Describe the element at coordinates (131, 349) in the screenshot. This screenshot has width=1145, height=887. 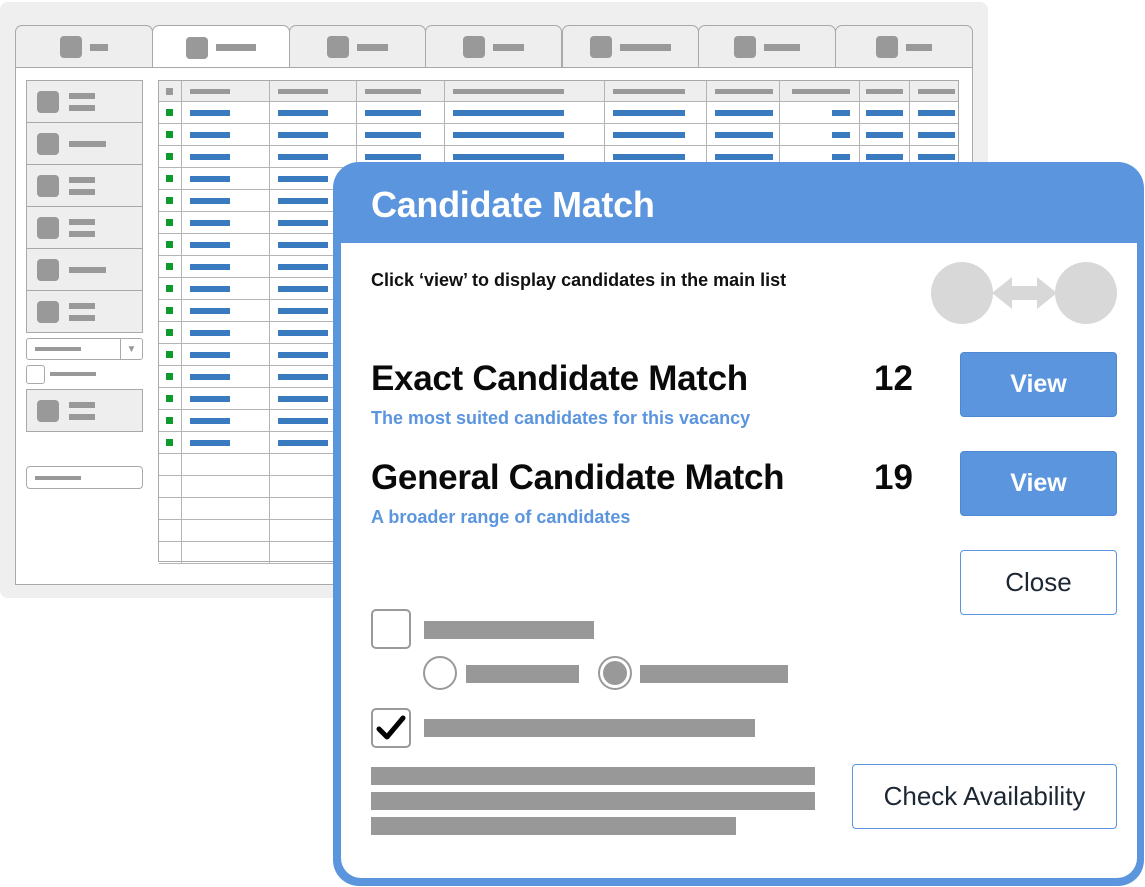
I see `chevron-down-icon: ▼` at that location.